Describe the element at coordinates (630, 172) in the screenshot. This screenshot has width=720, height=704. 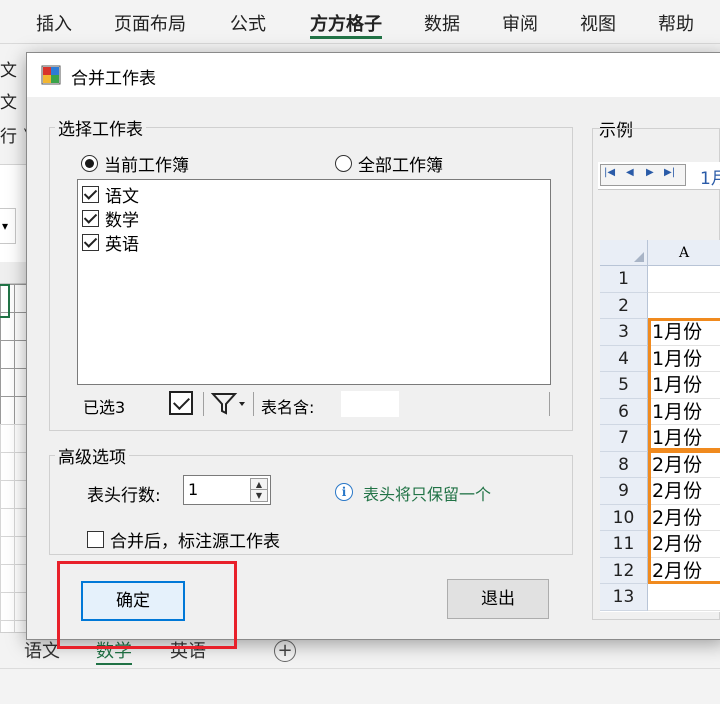
I see `nav-prev-icon: ◀` at that location.